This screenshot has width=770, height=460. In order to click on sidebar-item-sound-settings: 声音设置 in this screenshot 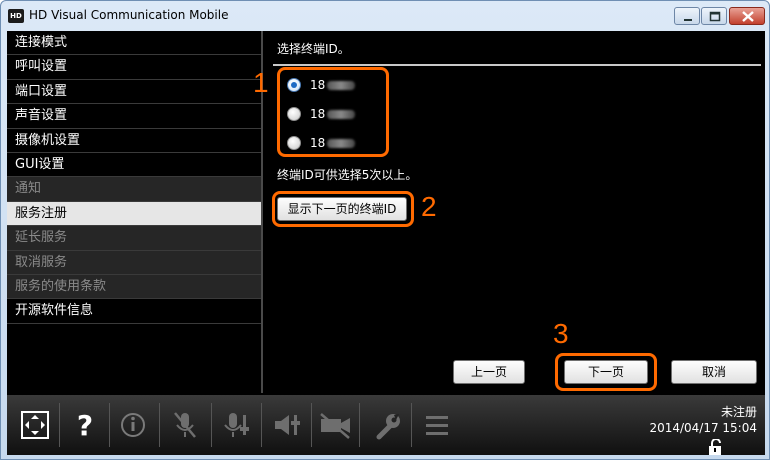, I will do `click(134, 116)`.